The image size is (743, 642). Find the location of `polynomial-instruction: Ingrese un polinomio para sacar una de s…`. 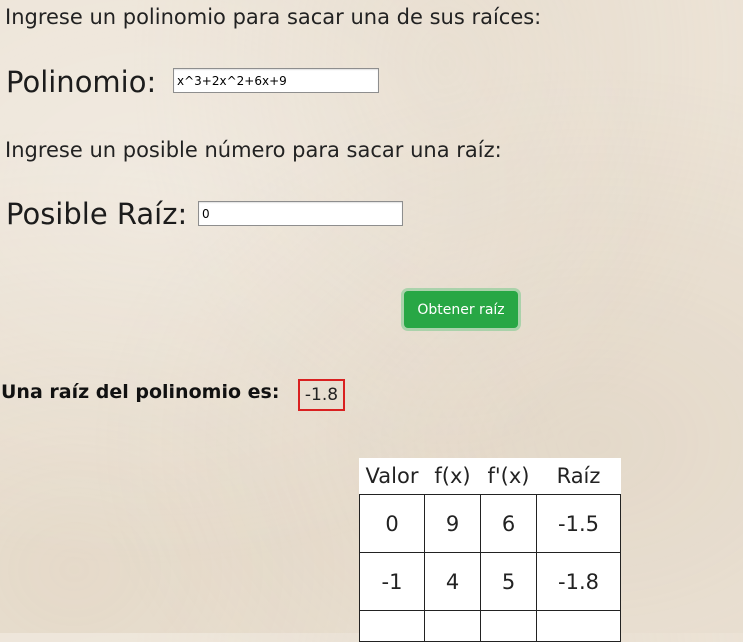

polynomial-instruction: Ingrese un polinomio para sacar una de s… is located at coordinates (273, 17).